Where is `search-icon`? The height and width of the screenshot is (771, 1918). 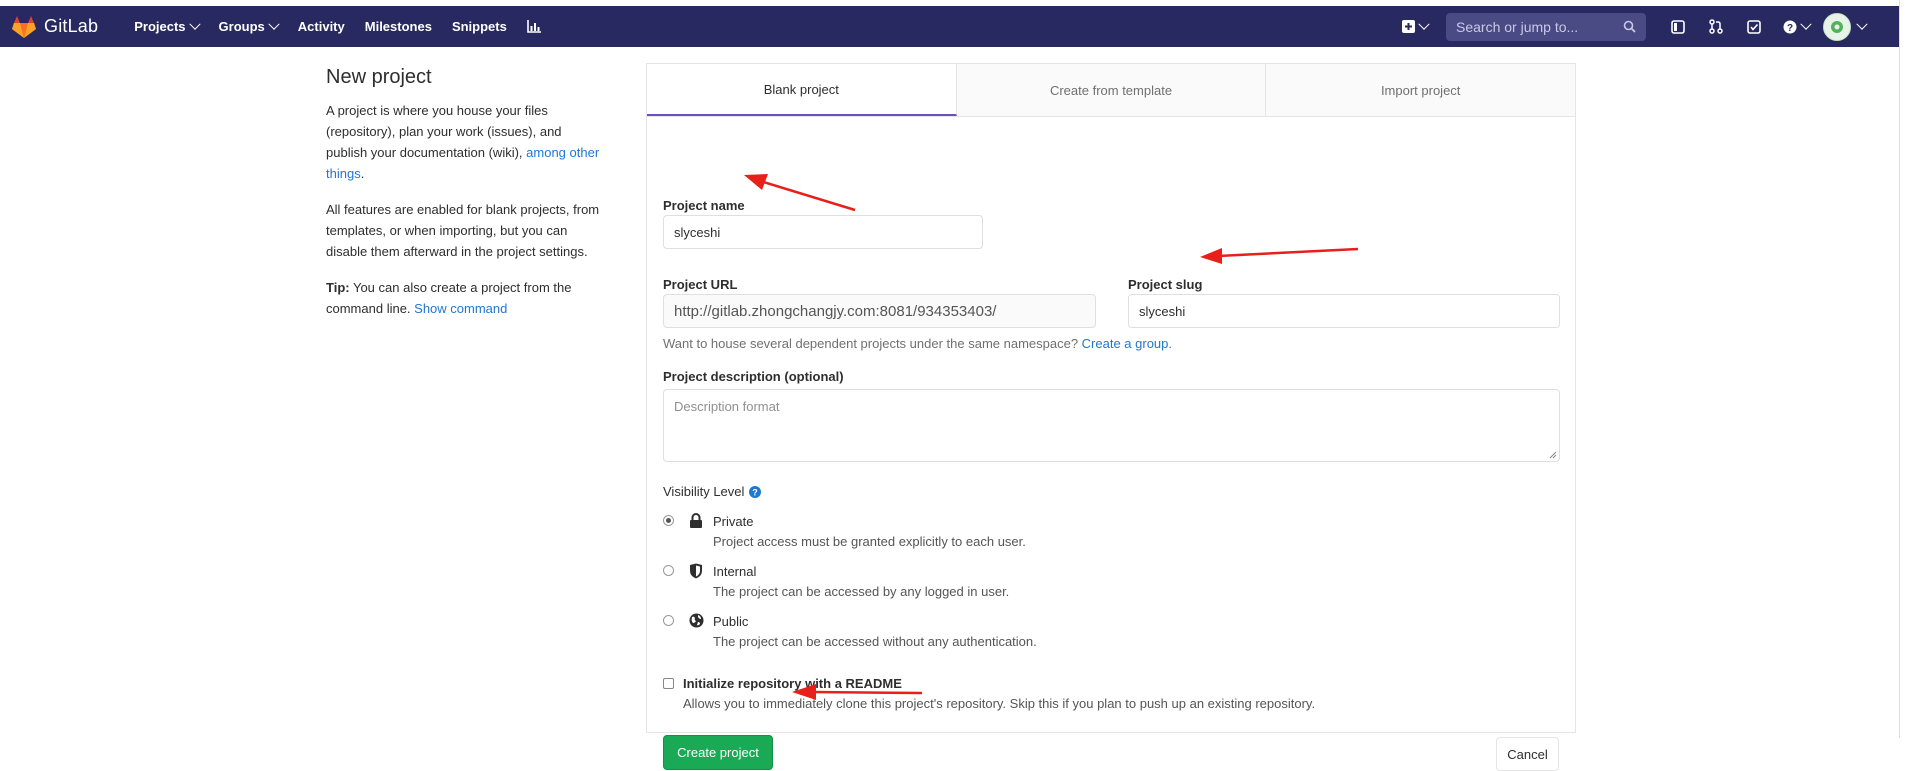
search-icon is located at coordinates (1629, 26).